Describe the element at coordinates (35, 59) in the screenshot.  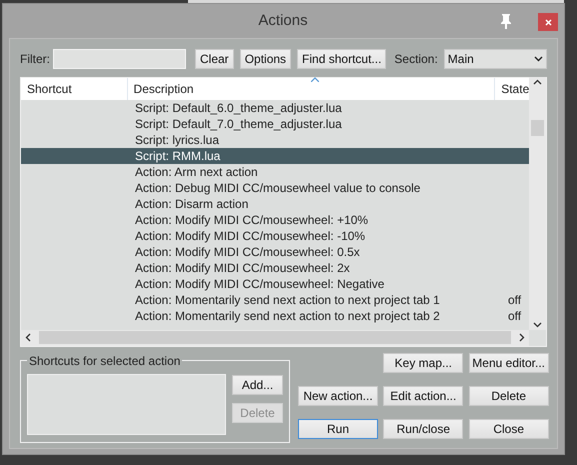
I see `filter-label: Filter:` at that location.